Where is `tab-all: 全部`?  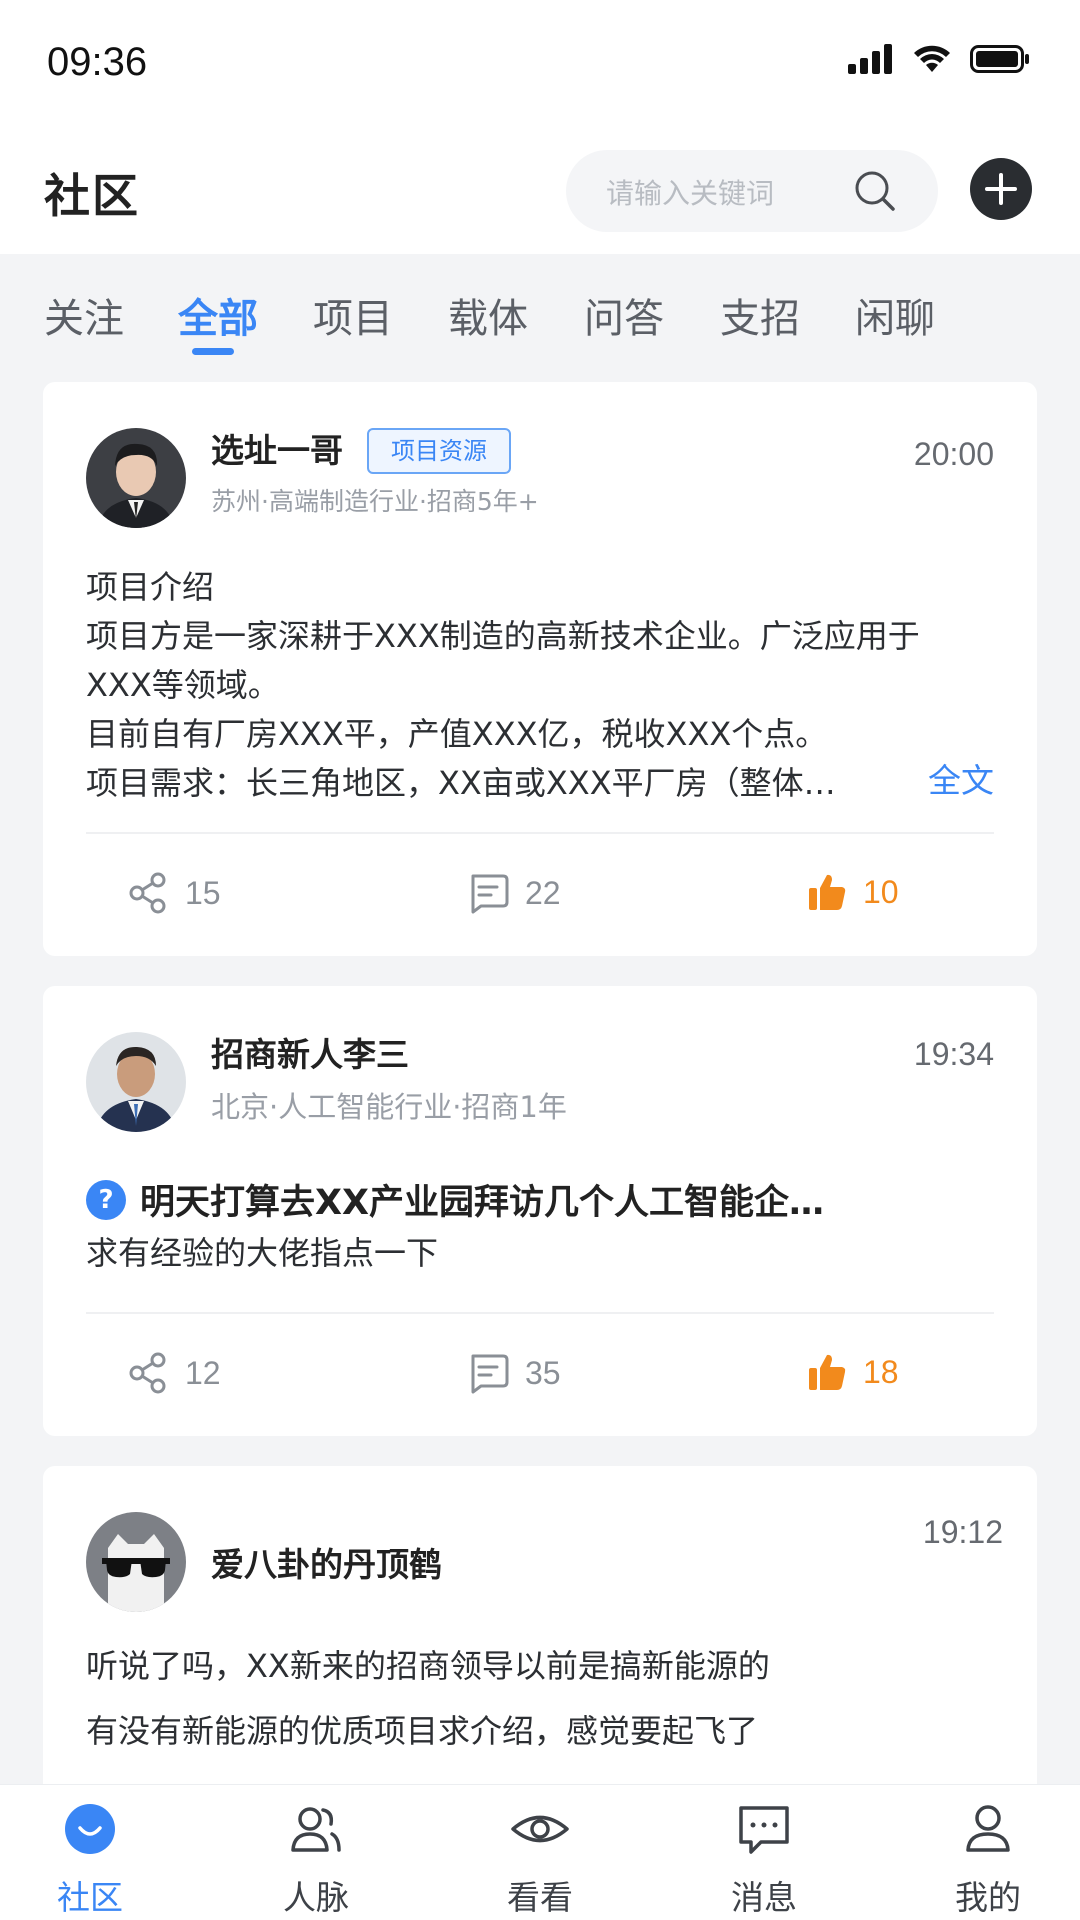 tab-all: 全部 is located at coordinates (218, 315).